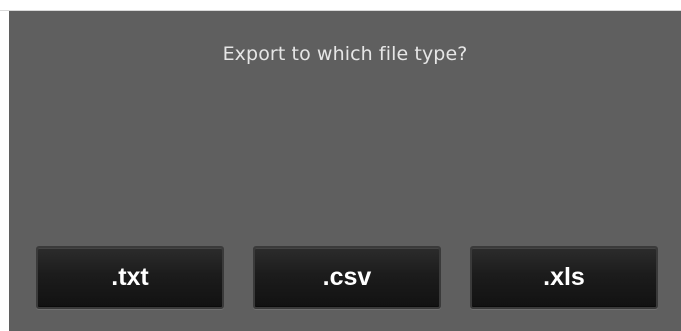  I want to click on export-prompt: Export to which file type?, so click(345, 54).